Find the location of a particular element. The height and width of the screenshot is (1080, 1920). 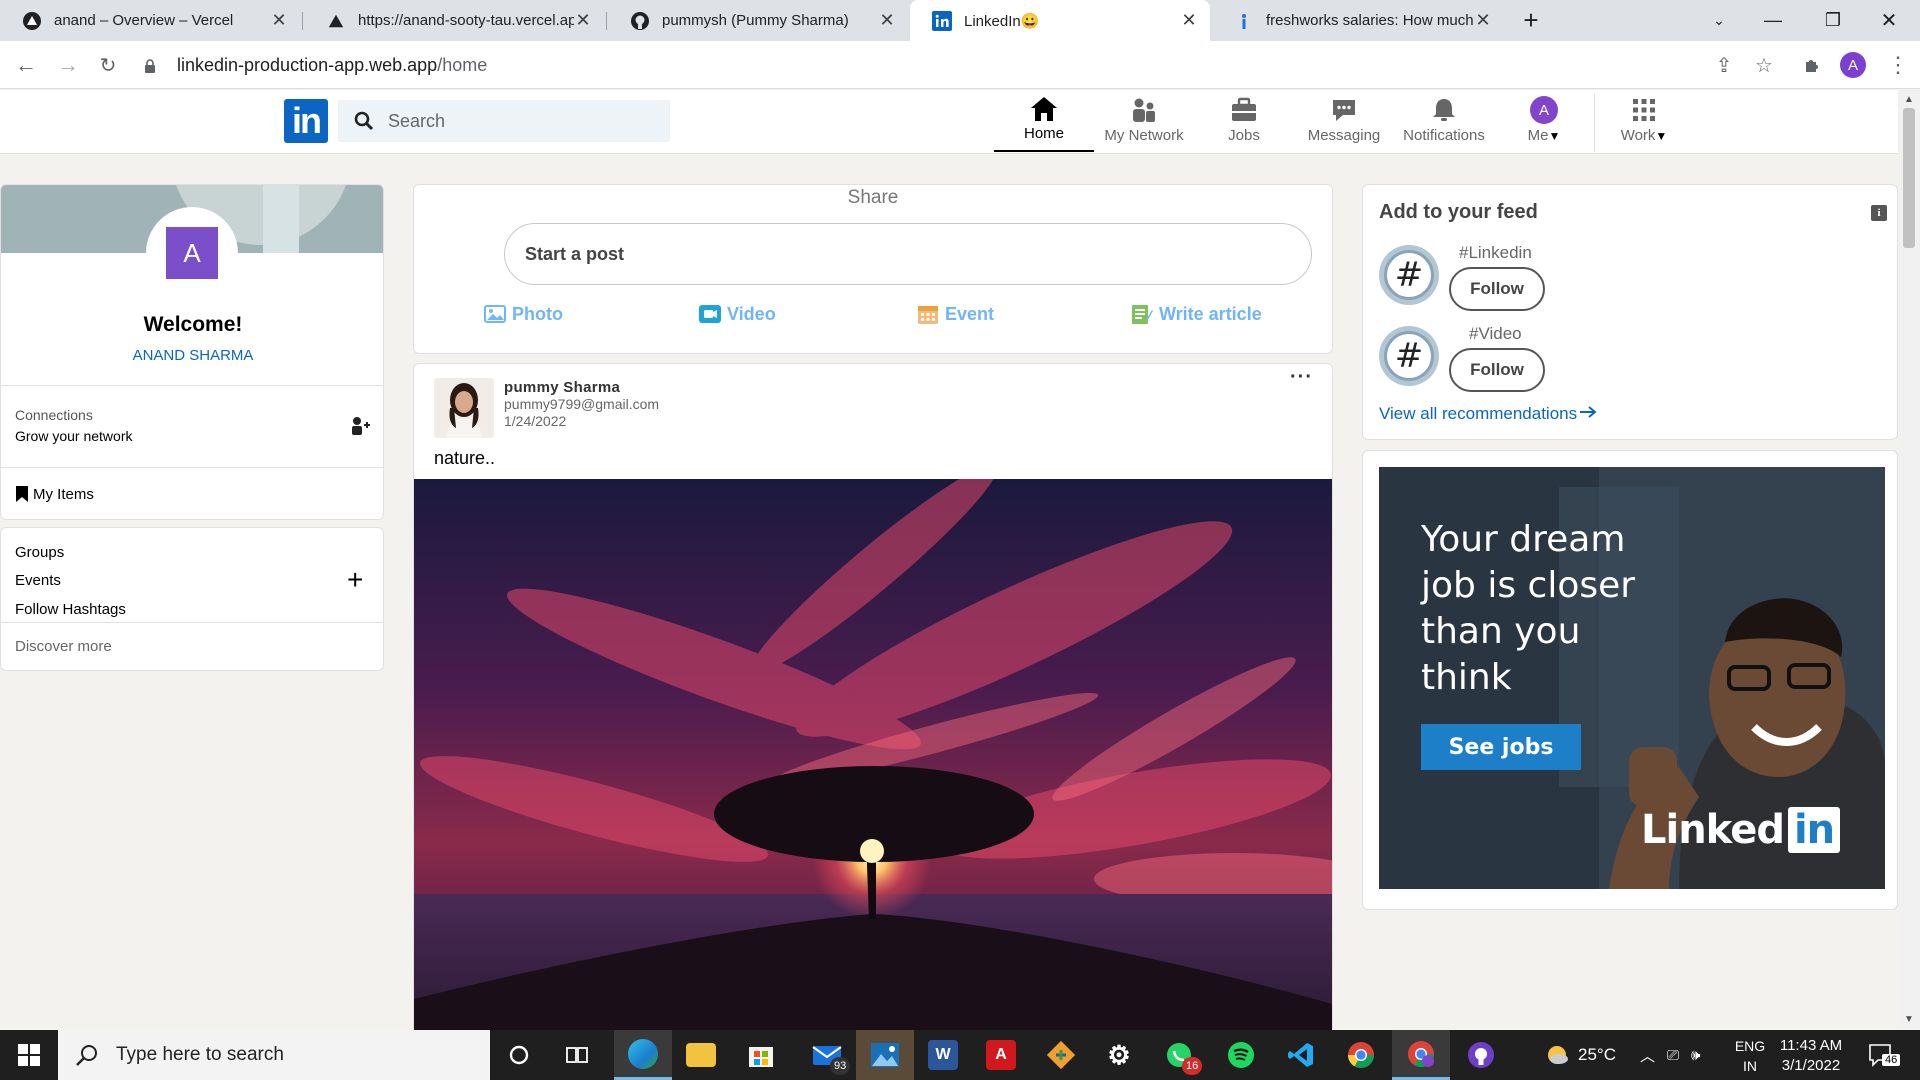

hashtag-name: #Linkedin is located at coordinates (1495, 253).